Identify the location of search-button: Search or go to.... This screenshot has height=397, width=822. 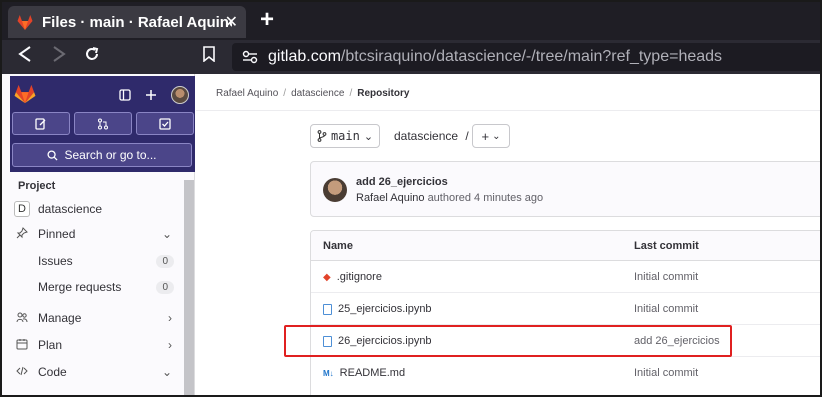
(102, 155).